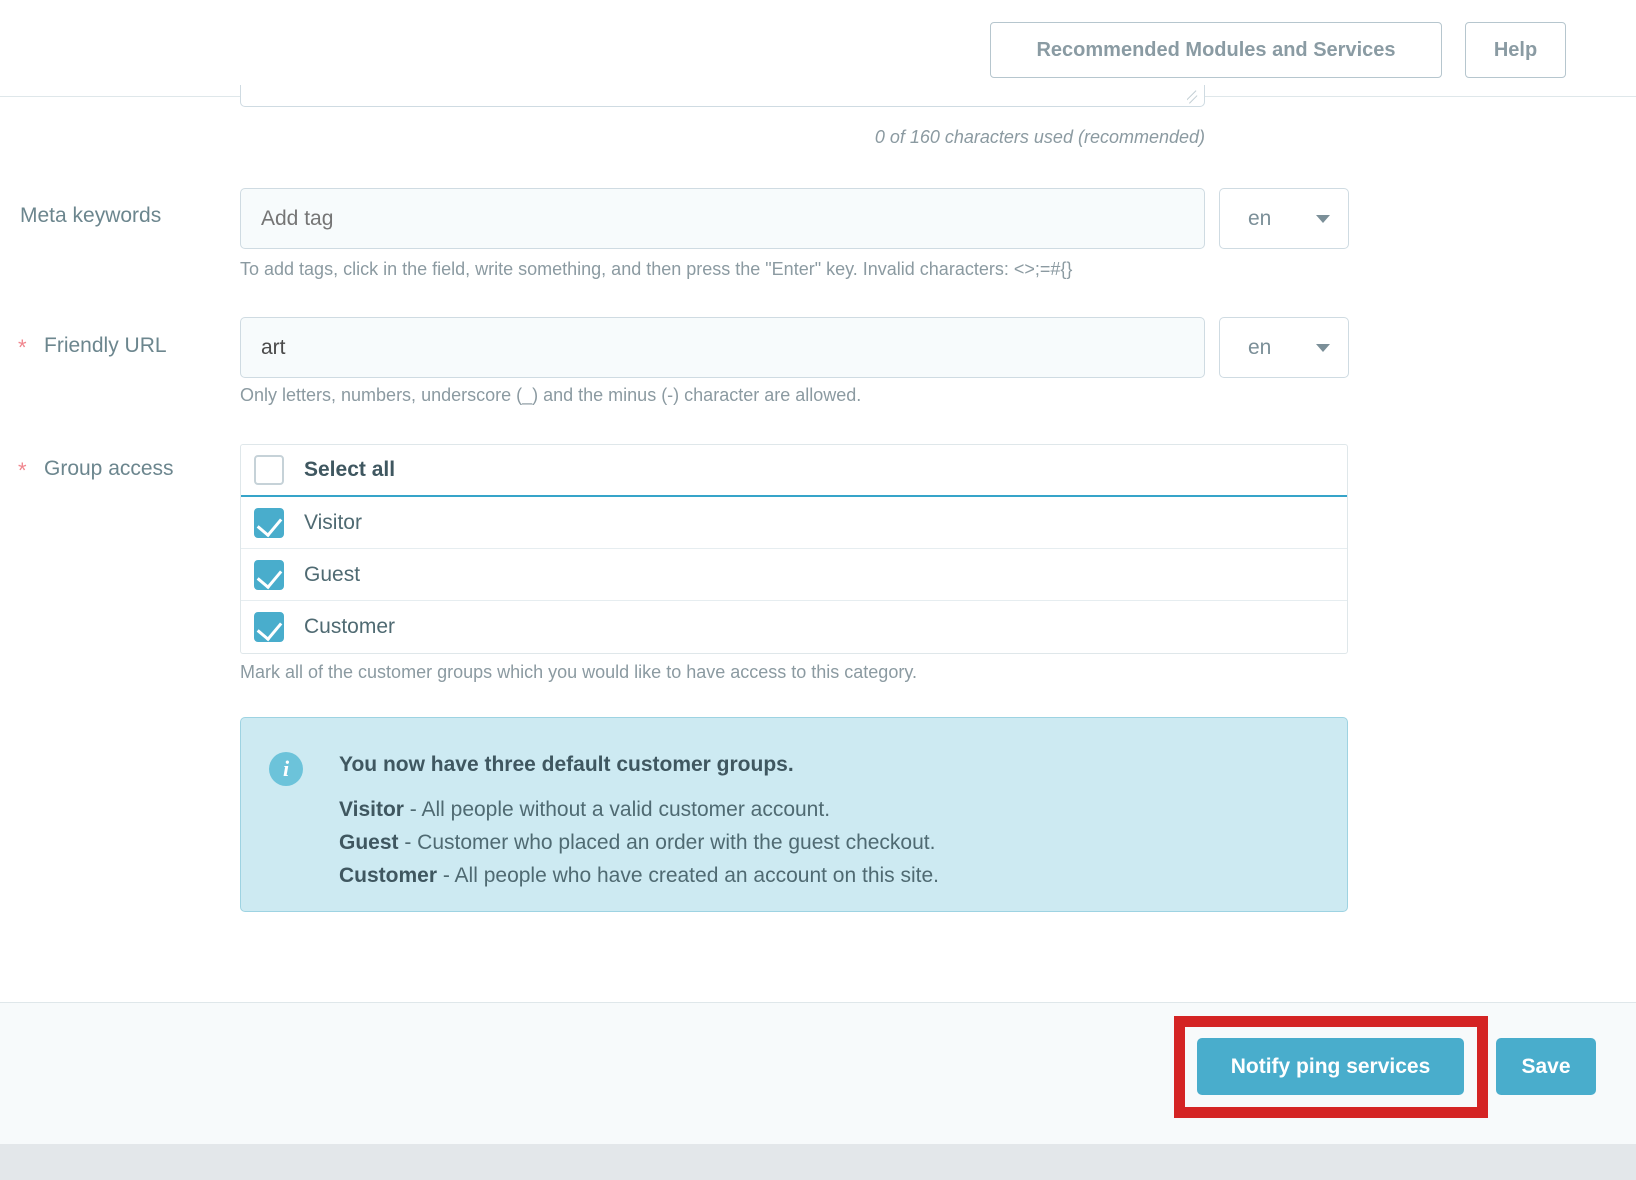  I want to click on notify-ping-services-button: Notify ping services, so click(1330, 1066).